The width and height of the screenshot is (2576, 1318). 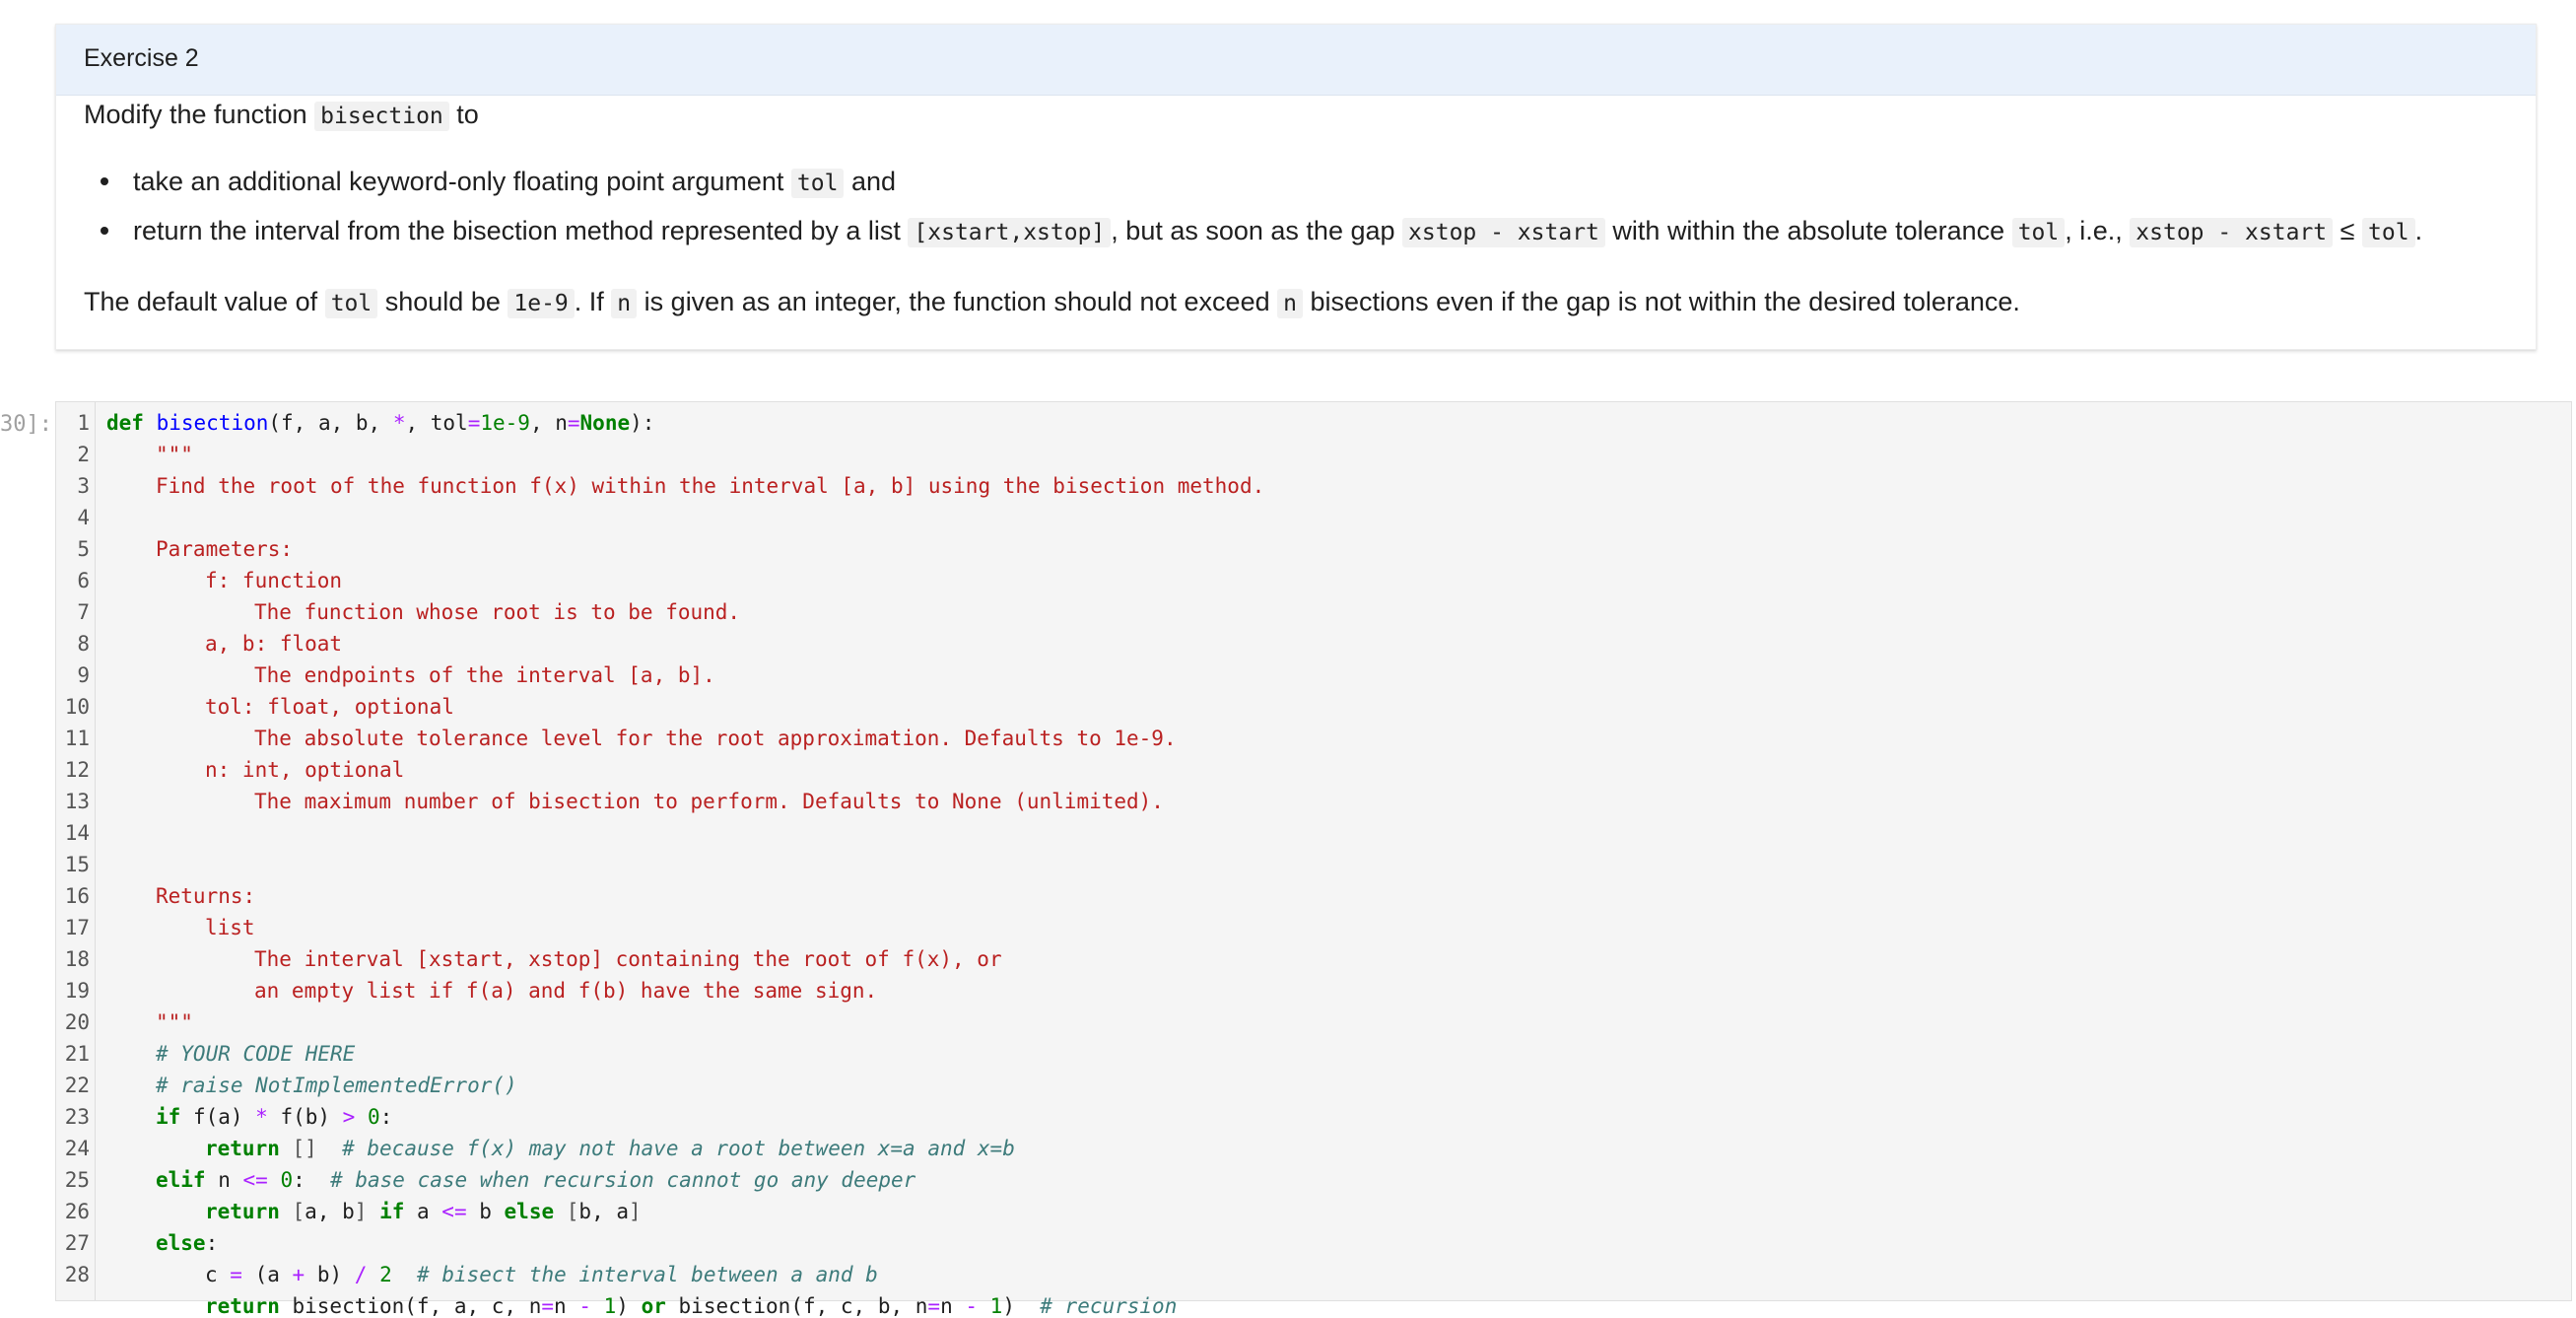 I want to click on line-number: 11, so click(x=77, y=739).